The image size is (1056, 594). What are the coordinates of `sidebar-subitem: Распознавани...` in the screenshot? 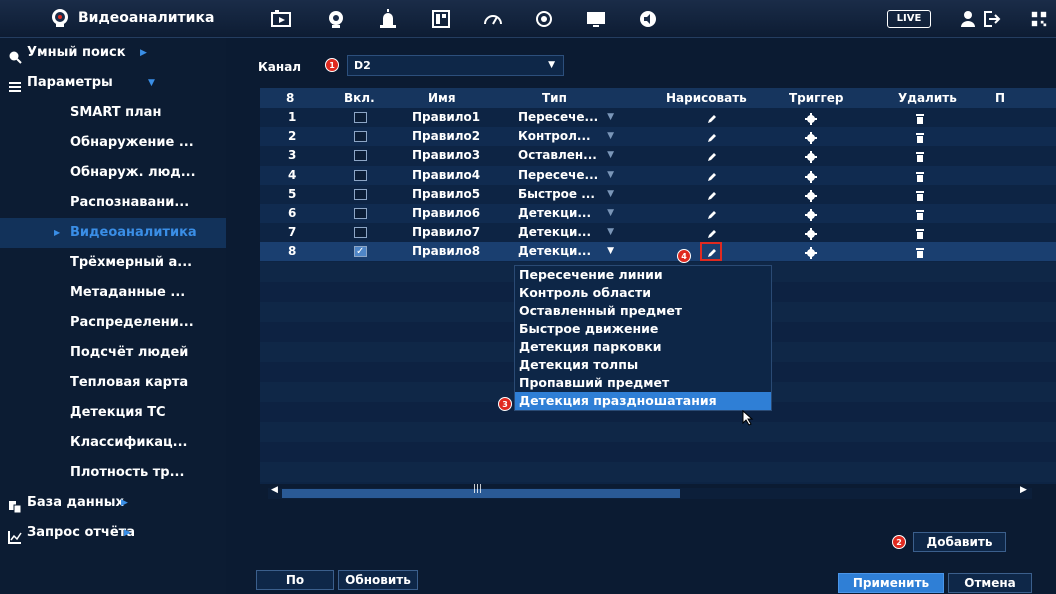 It's located at (113, 203).